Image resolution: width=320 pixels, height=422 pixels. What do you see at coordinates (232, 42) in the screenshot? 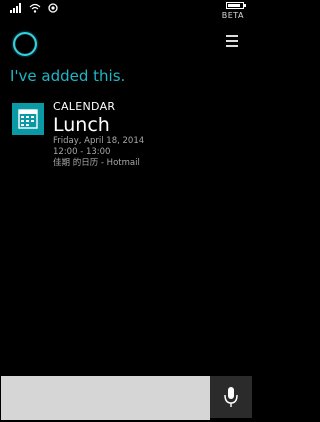
I see `hamburger-menu-icon` at bounding box center [232, 42].